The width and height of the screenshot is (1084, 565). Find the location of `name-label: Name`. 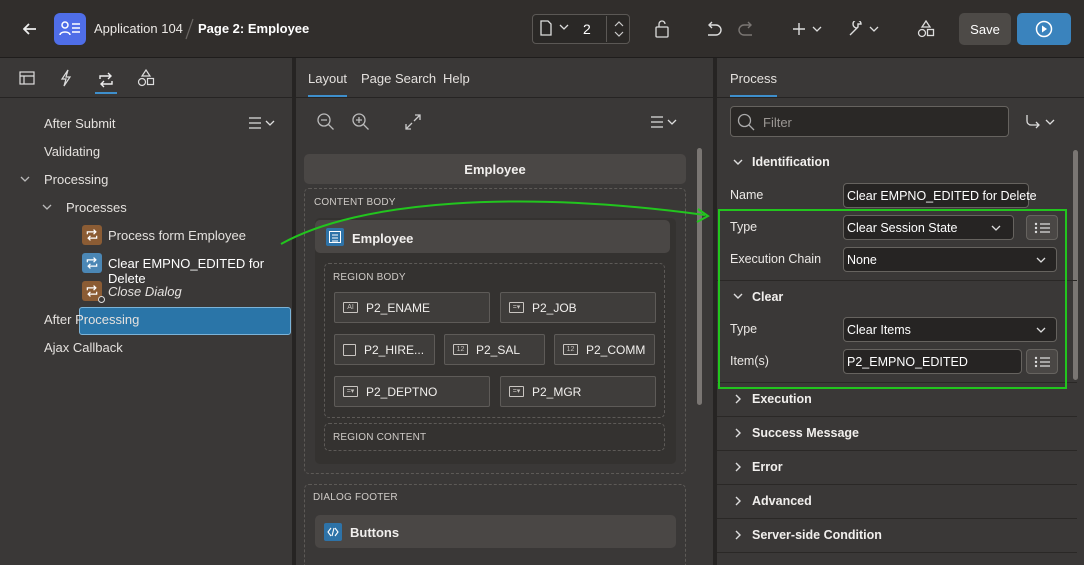

name-label: Name is located at coordinates (747, 195).